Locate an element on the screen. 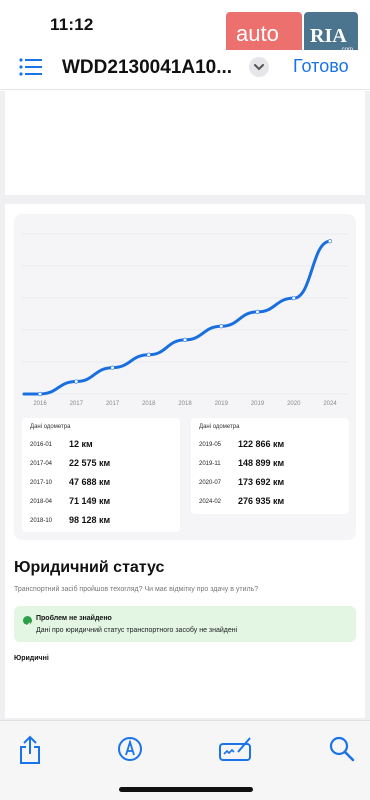 This screenshot has width=370, height=800. odometer-value: 173 692 км is located at coordinates (261, 482).